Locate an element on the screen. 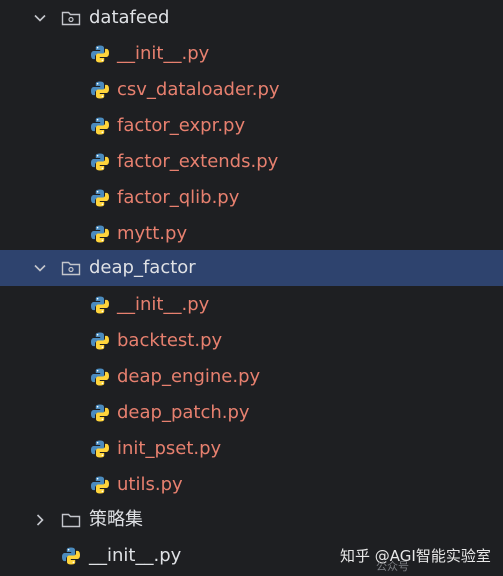 The height and width of the screenshot is (576, 503). folder-row-datafeed: datafeed is located at coordinates (251, 18).